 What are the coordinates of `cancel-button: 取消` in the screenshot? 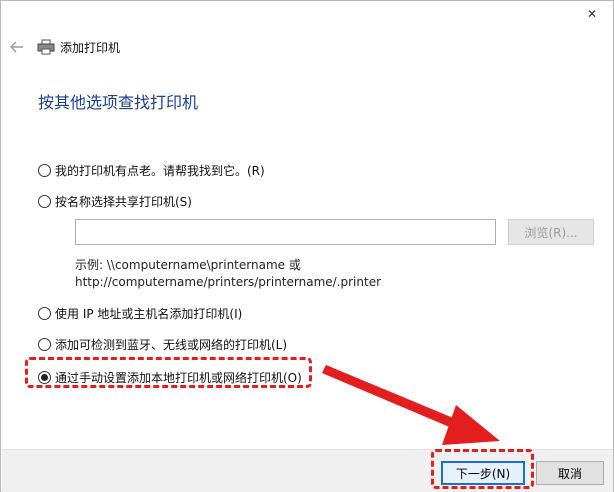 It's located at (570, 473).